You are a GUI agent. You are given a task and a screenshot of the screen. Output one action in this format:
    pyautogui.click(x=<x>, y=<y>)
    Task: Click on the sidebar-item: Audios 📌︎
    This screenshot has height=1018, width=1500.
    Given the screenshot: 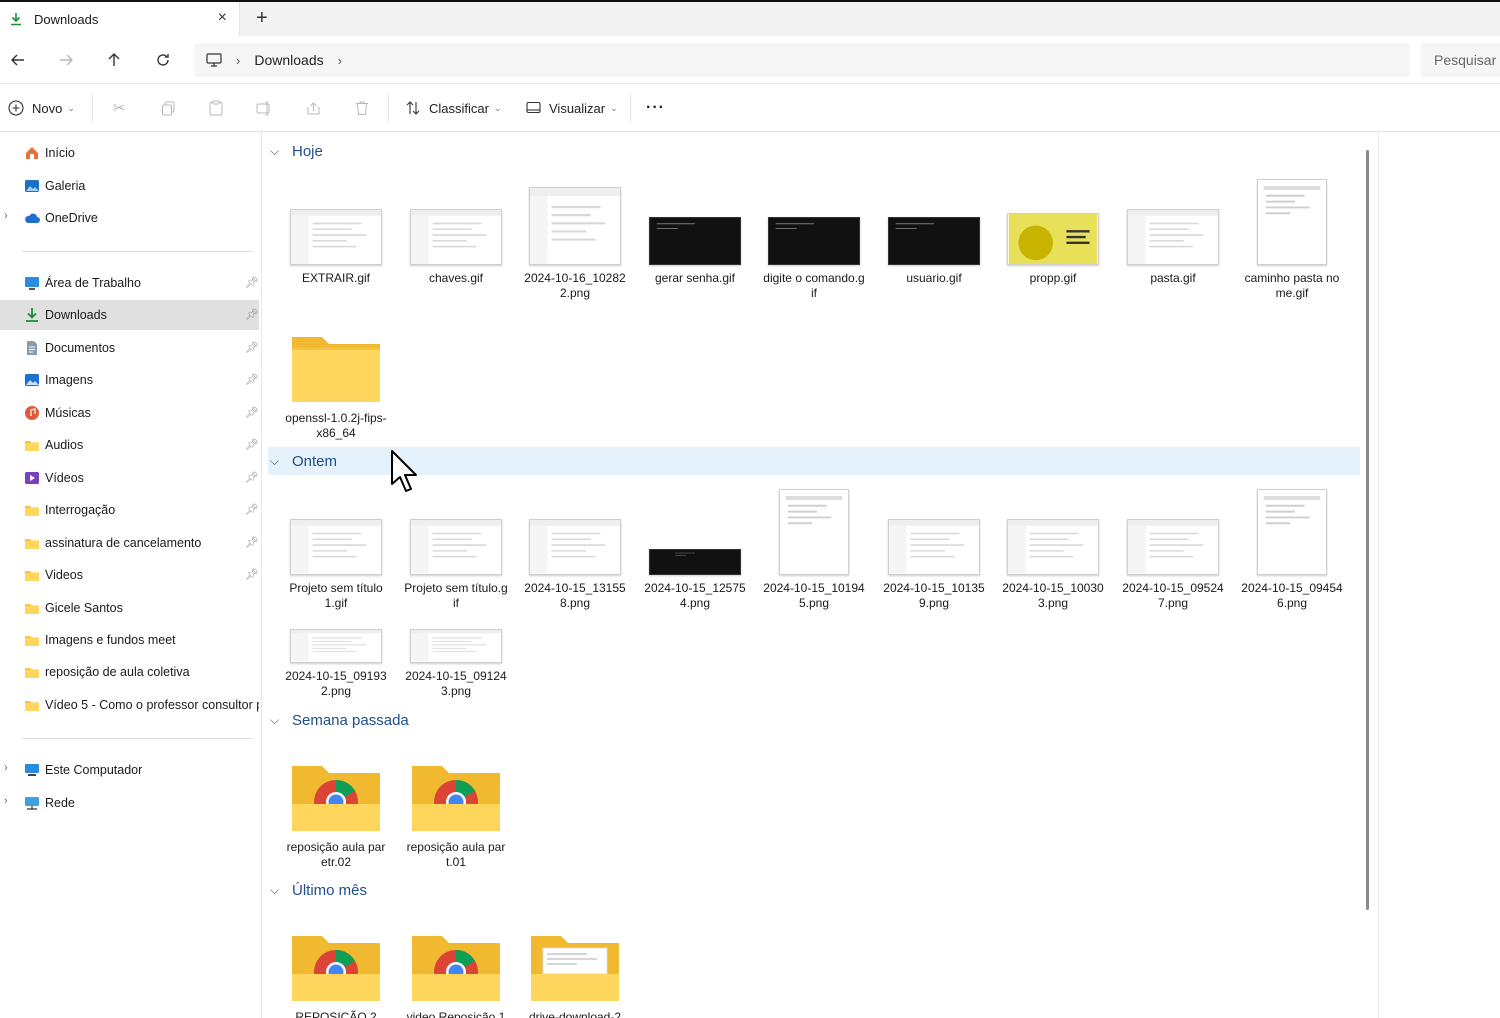 What is the action you would take?
    pyautogui.click(x=129, y=445)
    